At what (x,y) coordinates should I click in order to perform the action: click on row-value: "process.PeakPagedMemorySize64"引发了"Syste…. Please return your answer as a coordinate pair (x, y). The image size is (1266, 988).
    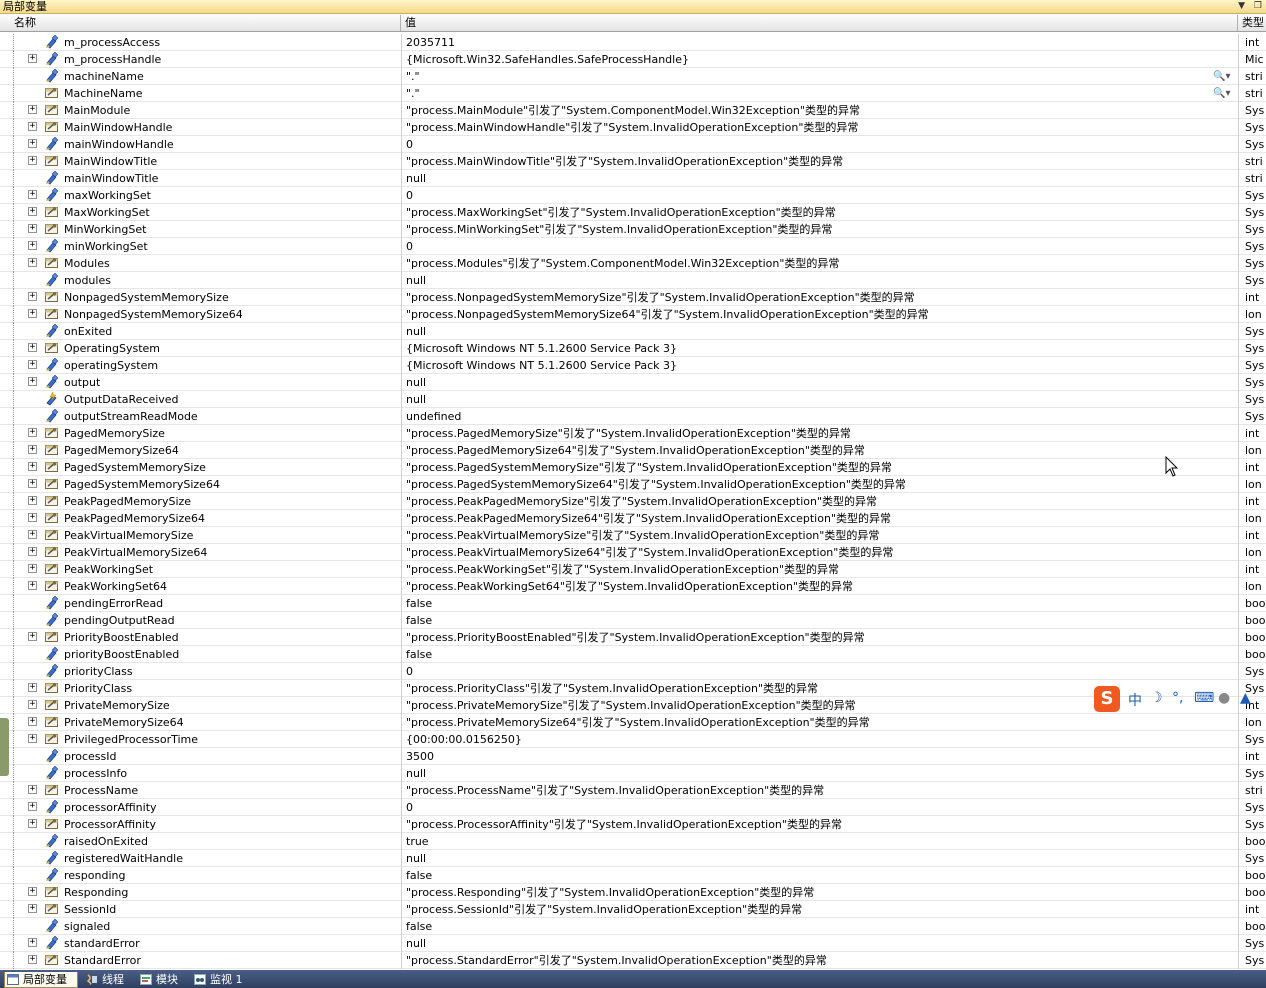
    Looking at the image, I should click on (819, 518).